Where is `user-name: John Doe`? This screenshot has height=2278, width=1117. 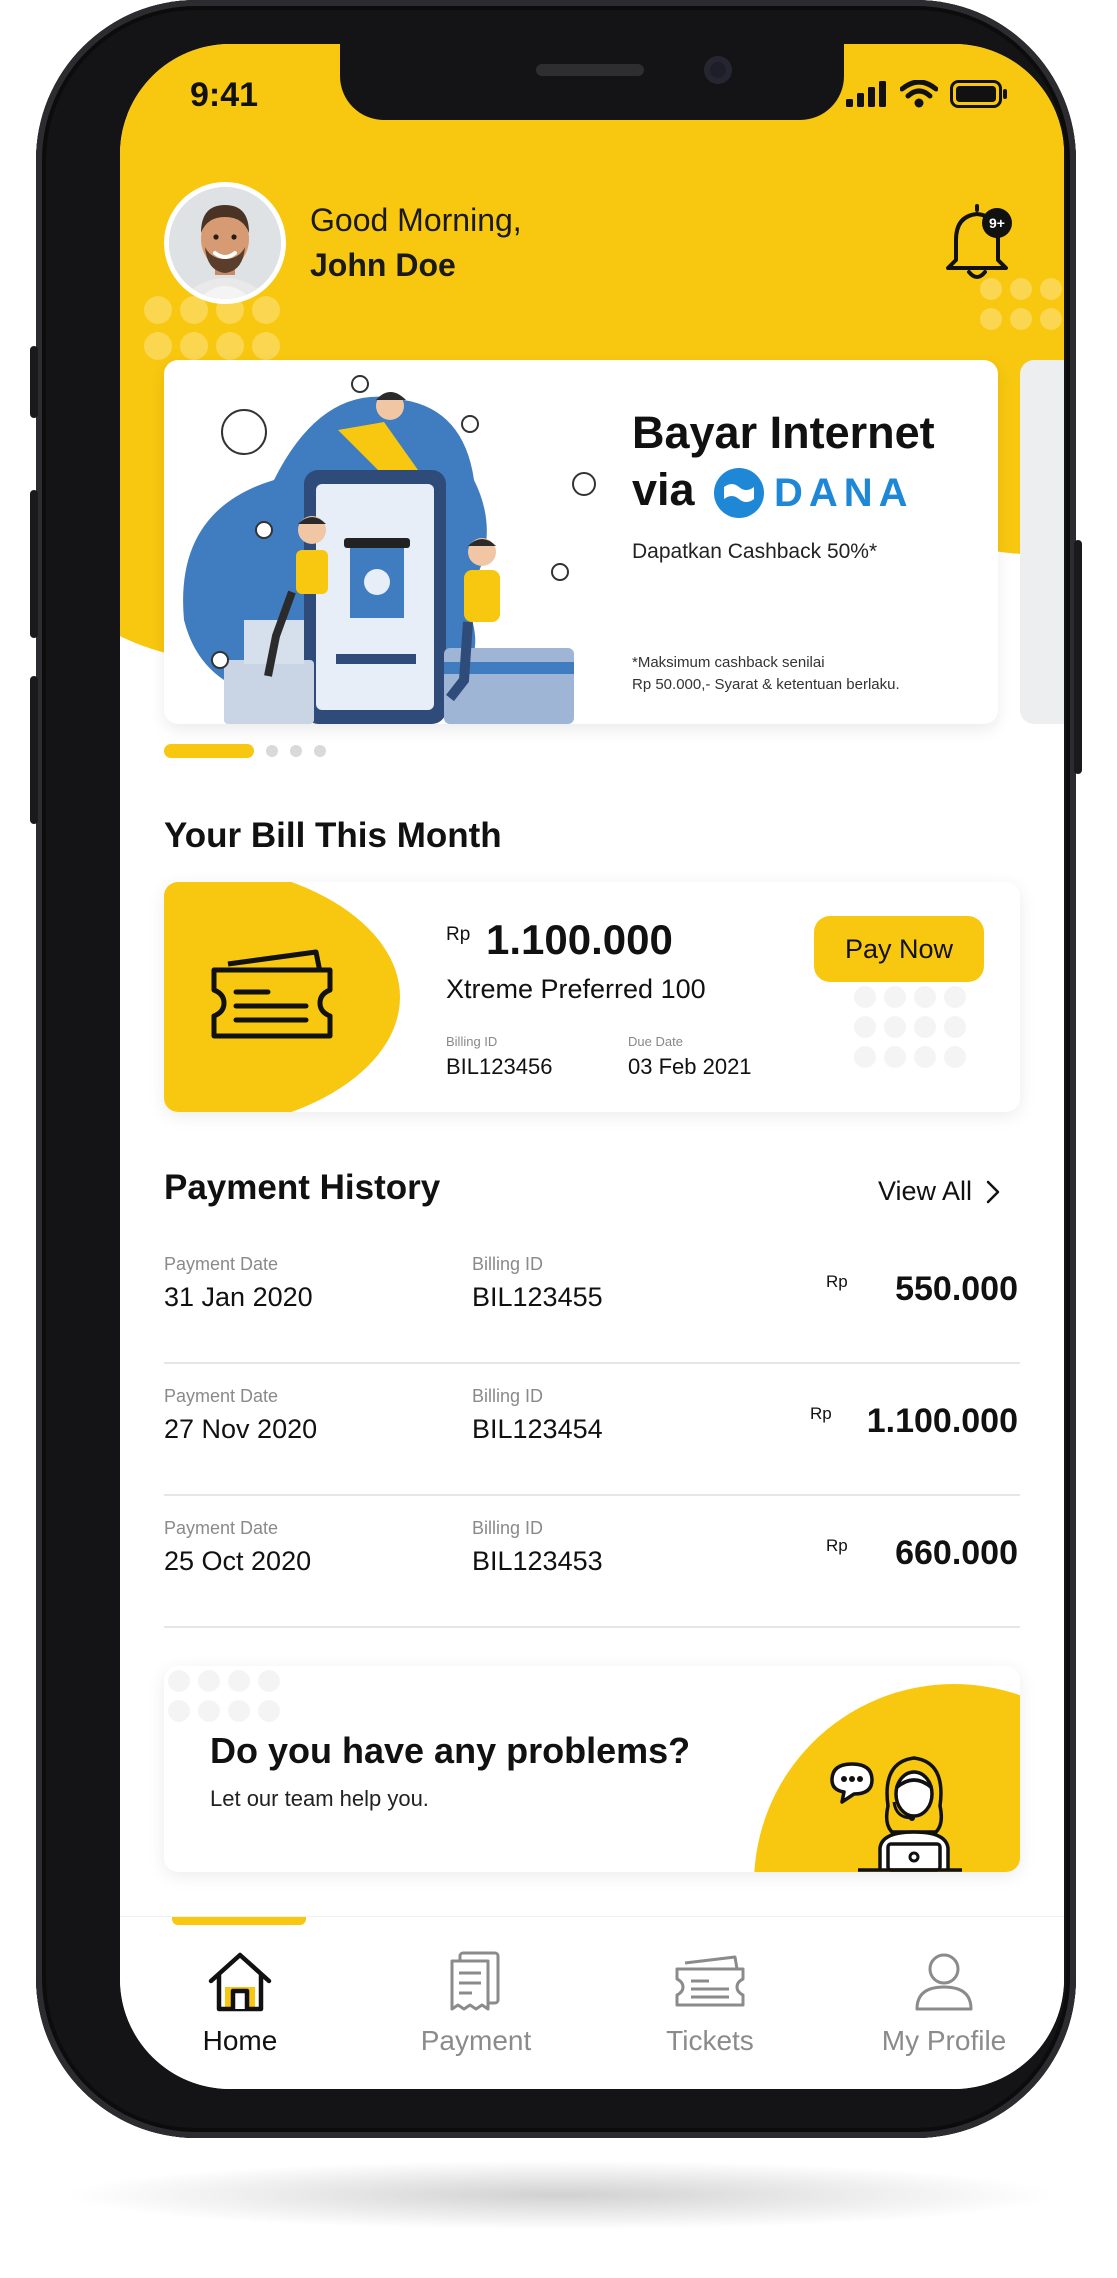
user-name: John Doe is located at coordinates (383, 265).